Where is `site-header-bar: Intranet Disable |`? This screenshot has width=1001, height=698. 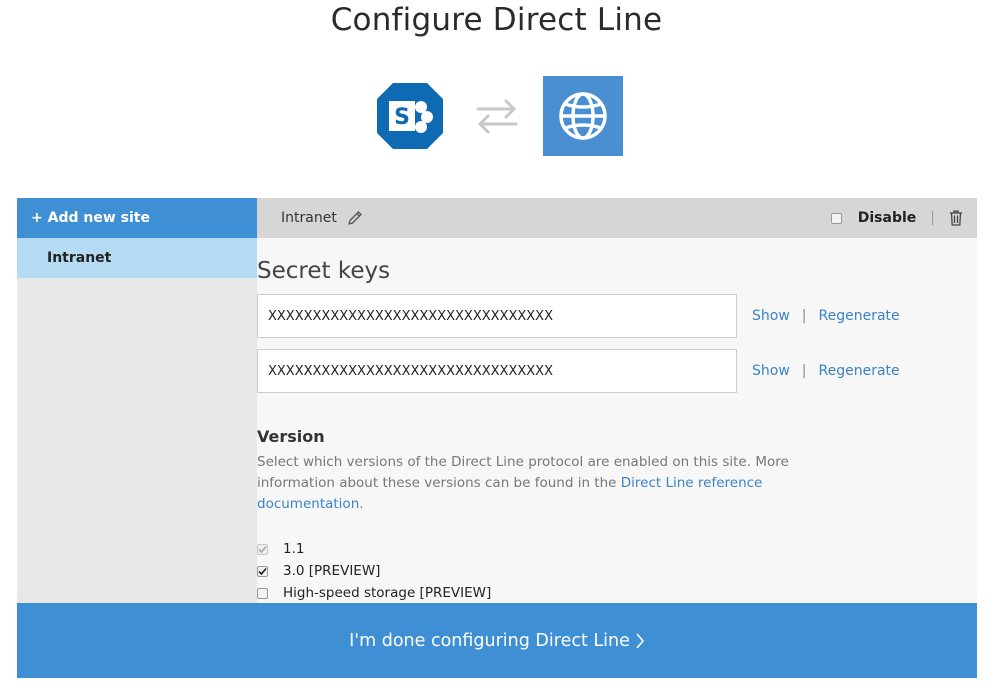
site-header-bar: Intranet Disable | is located at coordinates (617, 218).